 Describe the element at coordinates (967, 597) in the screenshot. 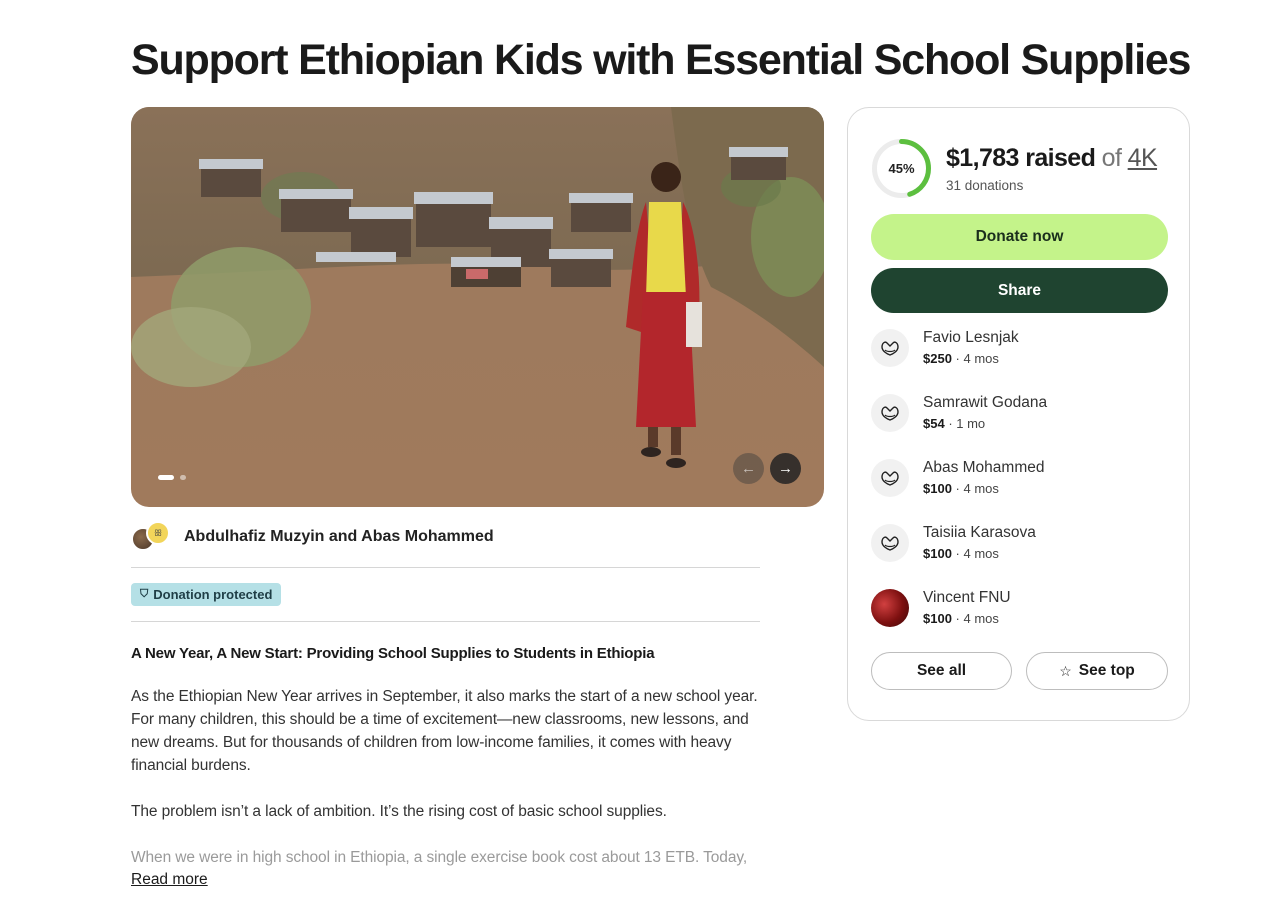

I see `donor-name: Vincent FNU` at that location.